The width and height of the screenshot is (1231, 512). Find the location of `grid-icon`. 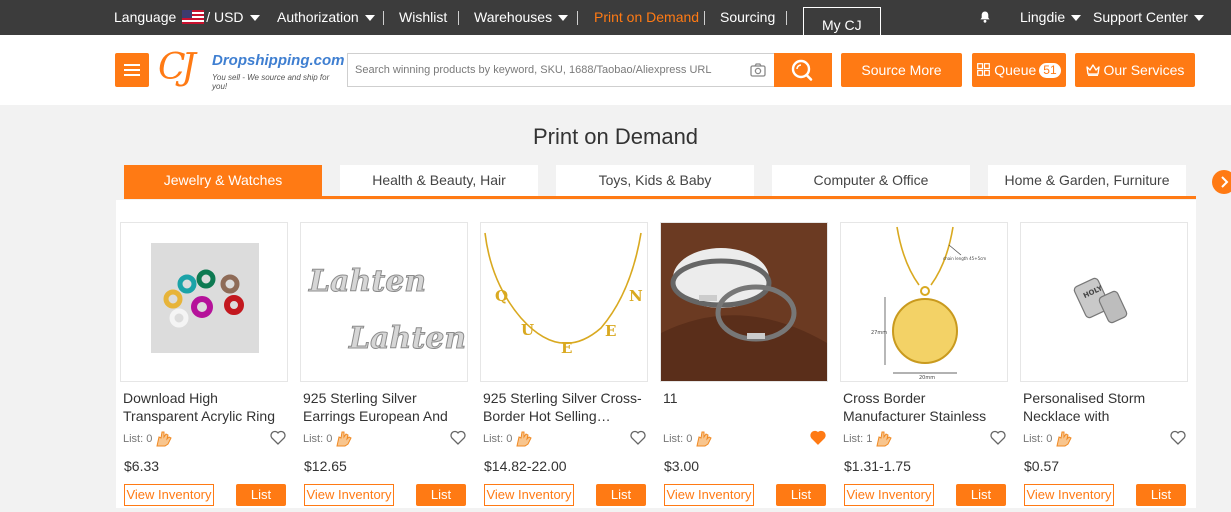

grid-icon is located at coordinates (984, 69).